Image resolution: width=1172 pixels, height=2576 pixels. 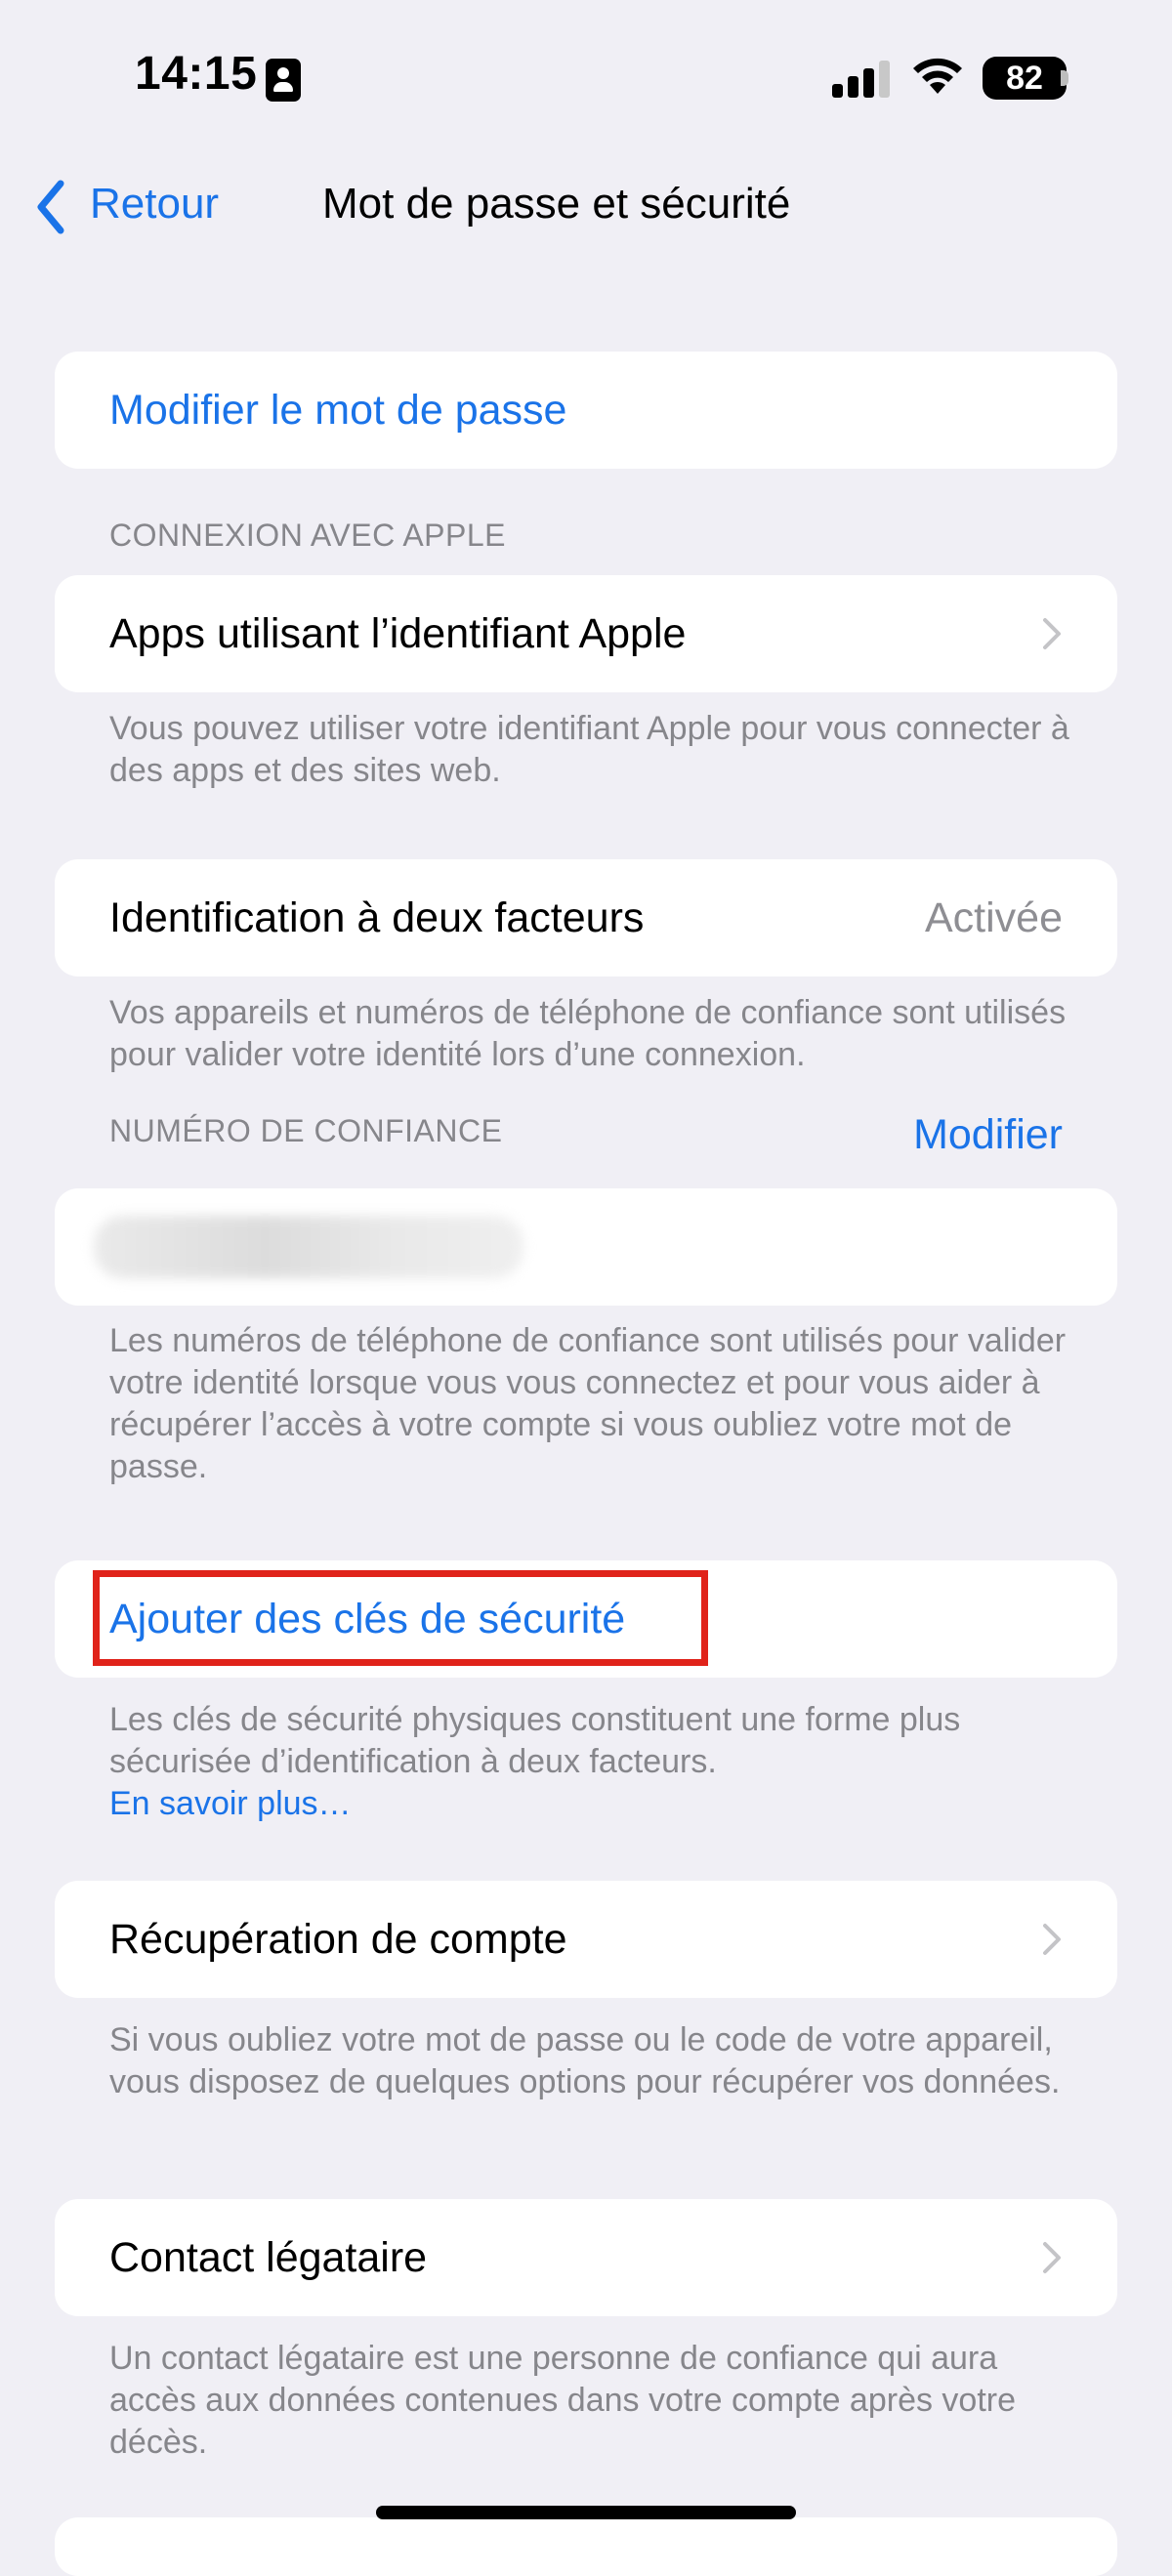 I want to click on legacy-contact-cell: Contact légataire, so click(x=586, y=2257).